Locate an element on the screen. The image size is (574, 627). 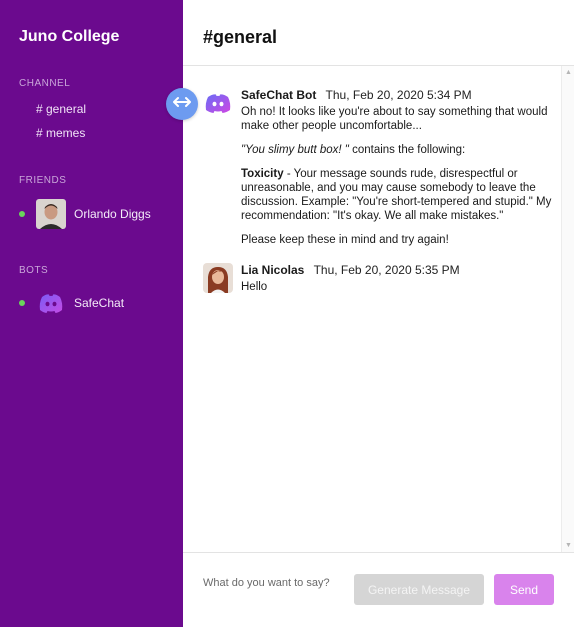
friends-heading: FRIENDS is located at coordinates (43, 180).